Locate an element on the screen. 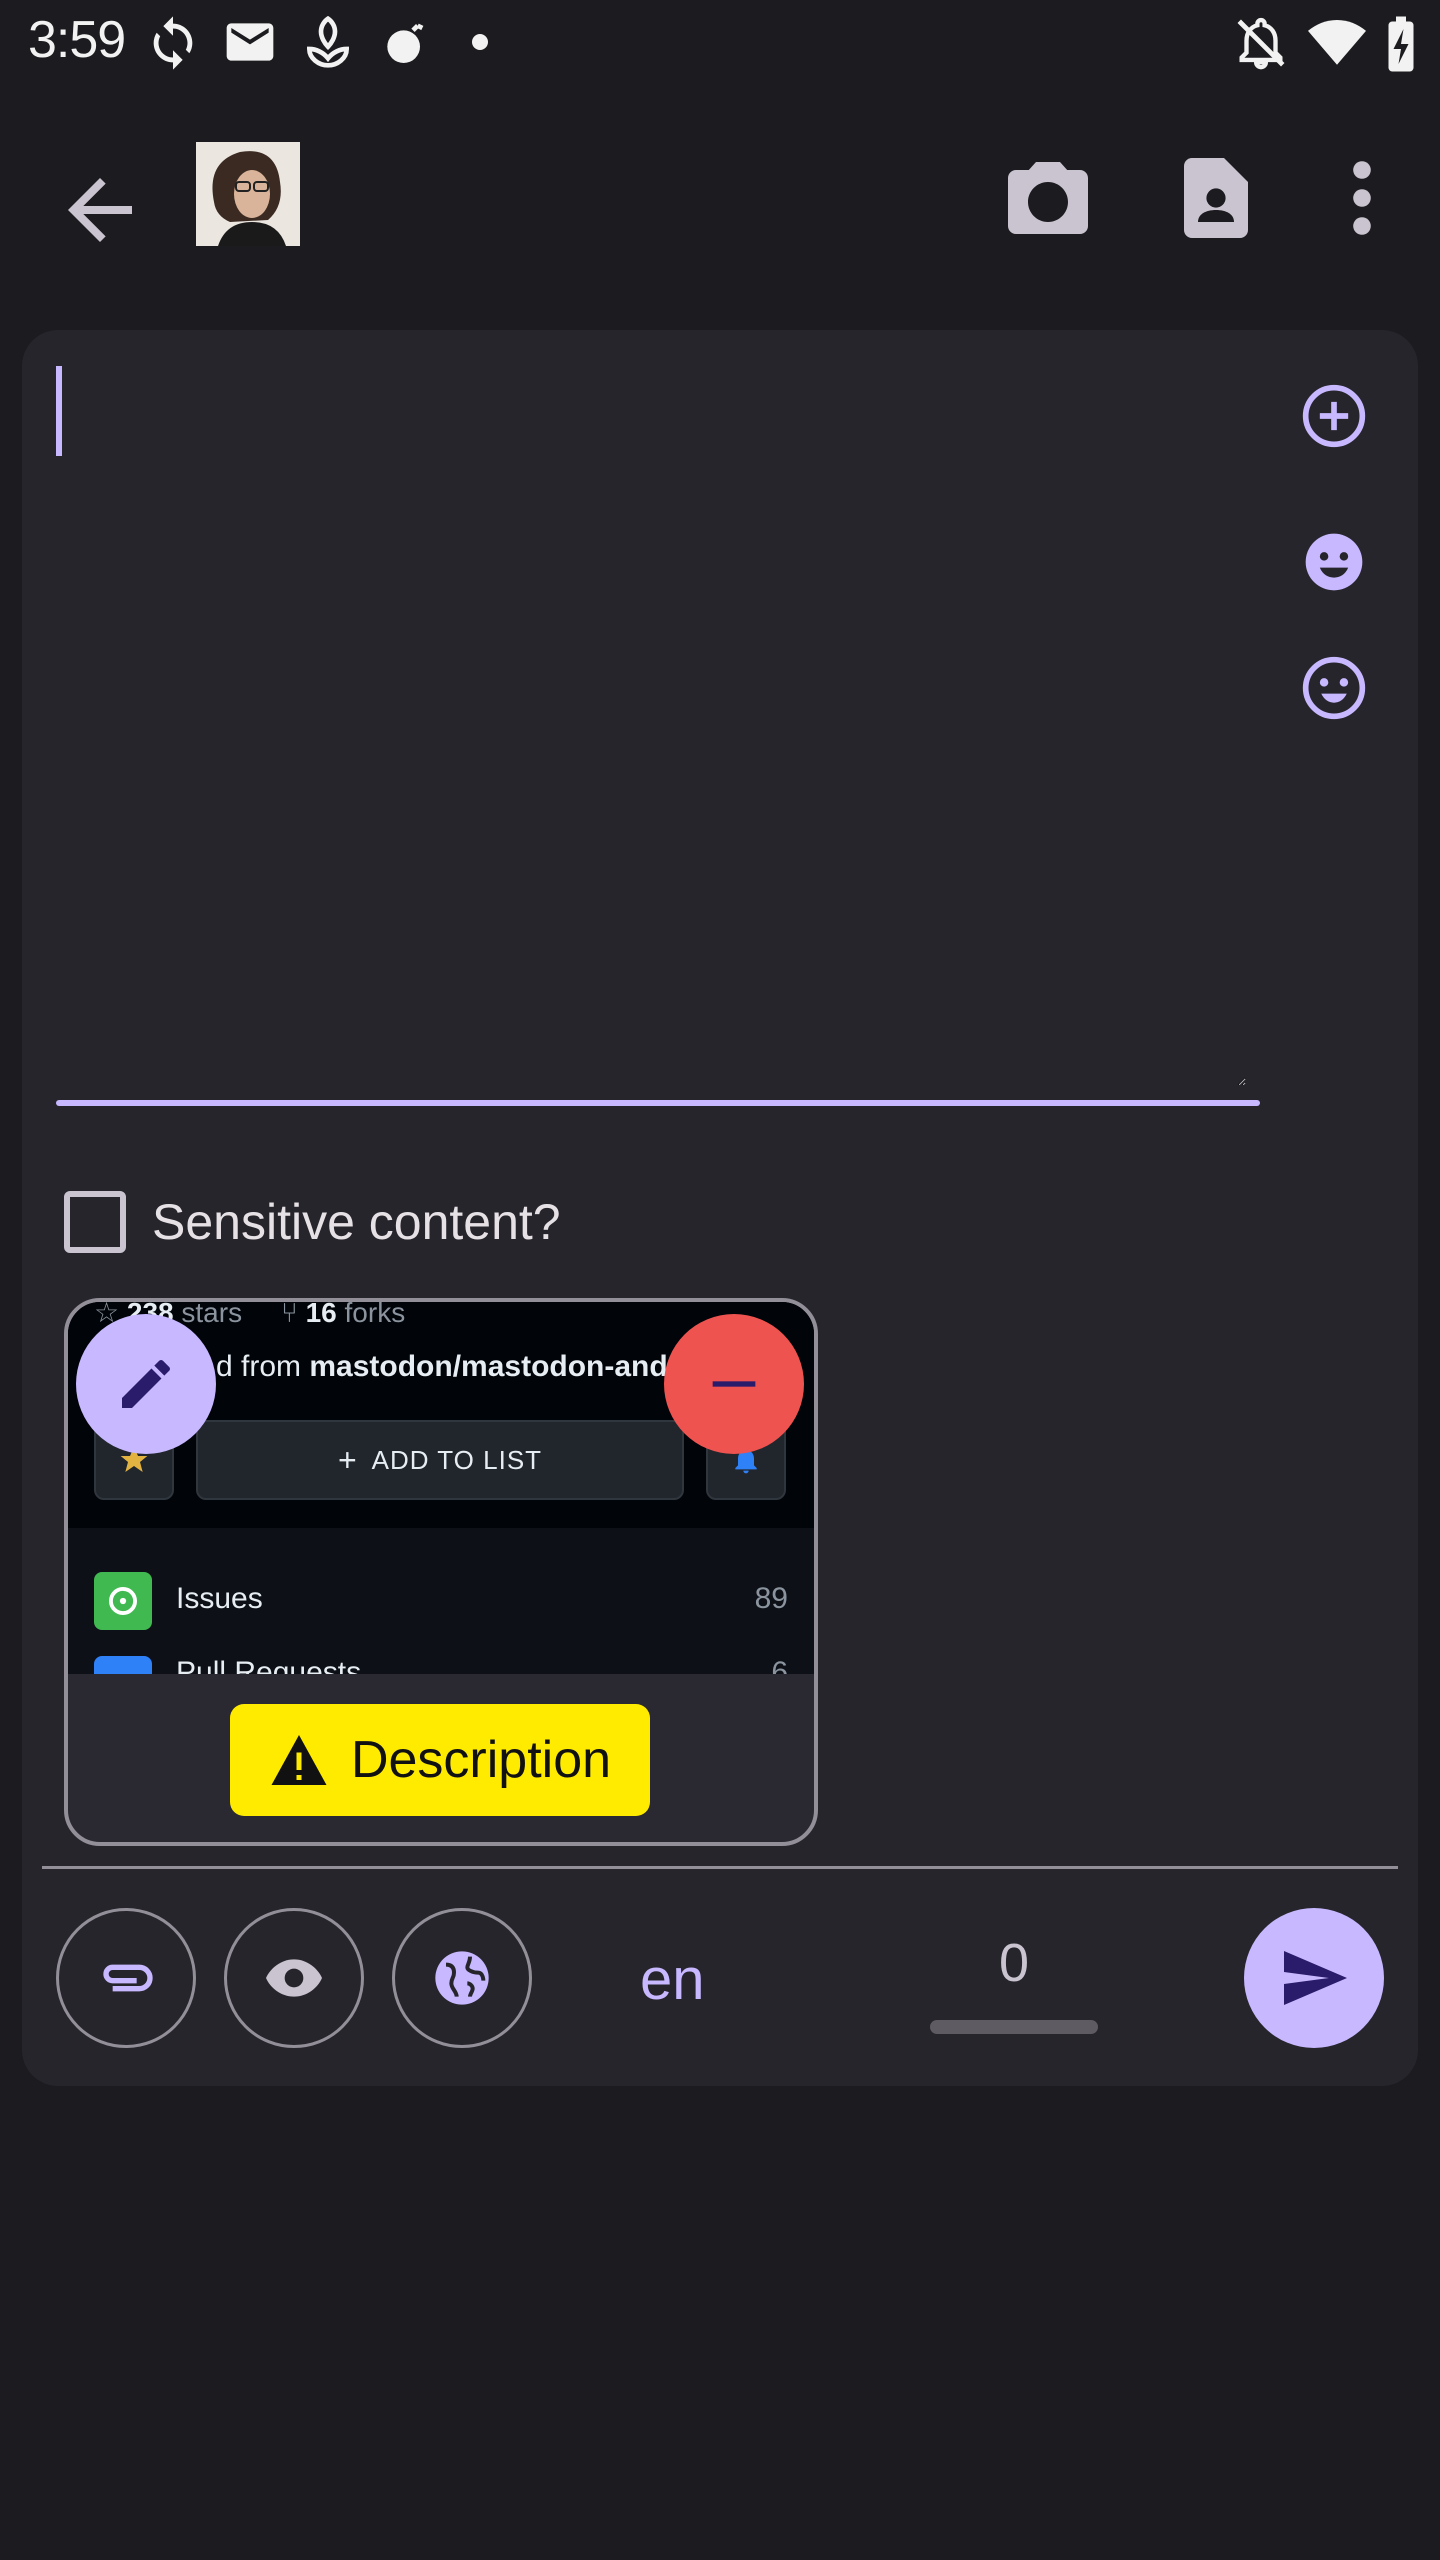 The width and height of the screenshot is (1440, 2560). attach-button is located at coordinates (126, 1978).